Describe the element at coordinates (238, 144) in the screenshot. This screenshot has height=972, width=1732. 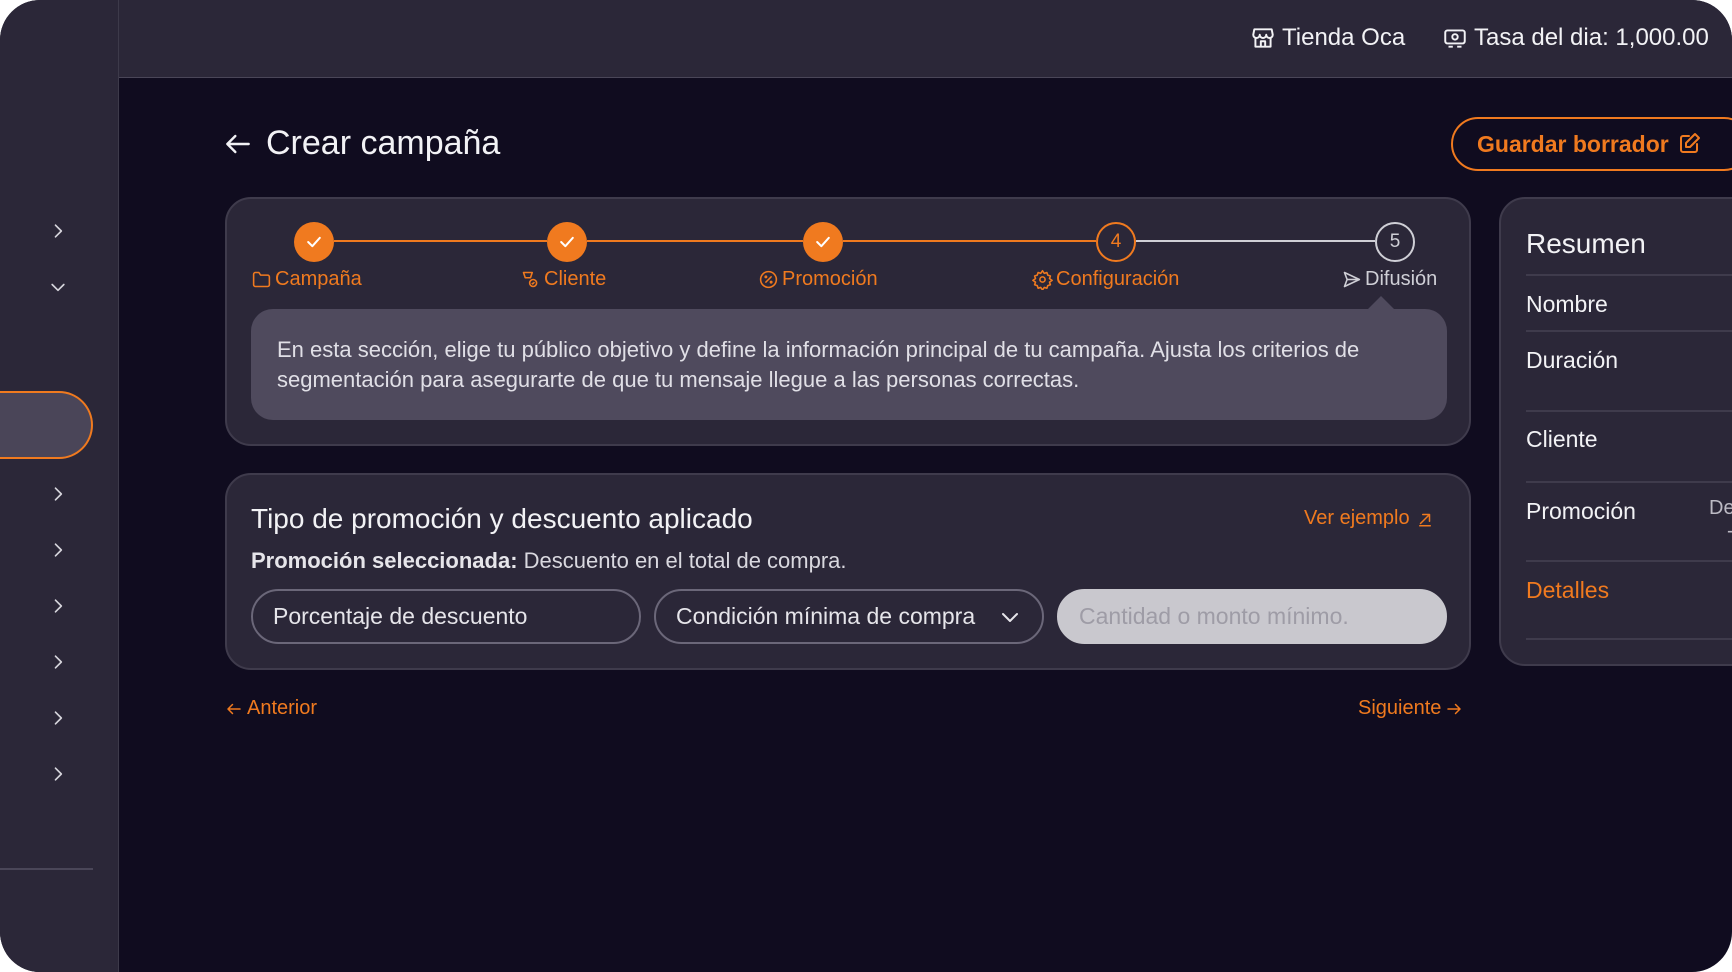
I see `back-arrow-icon` at that location.